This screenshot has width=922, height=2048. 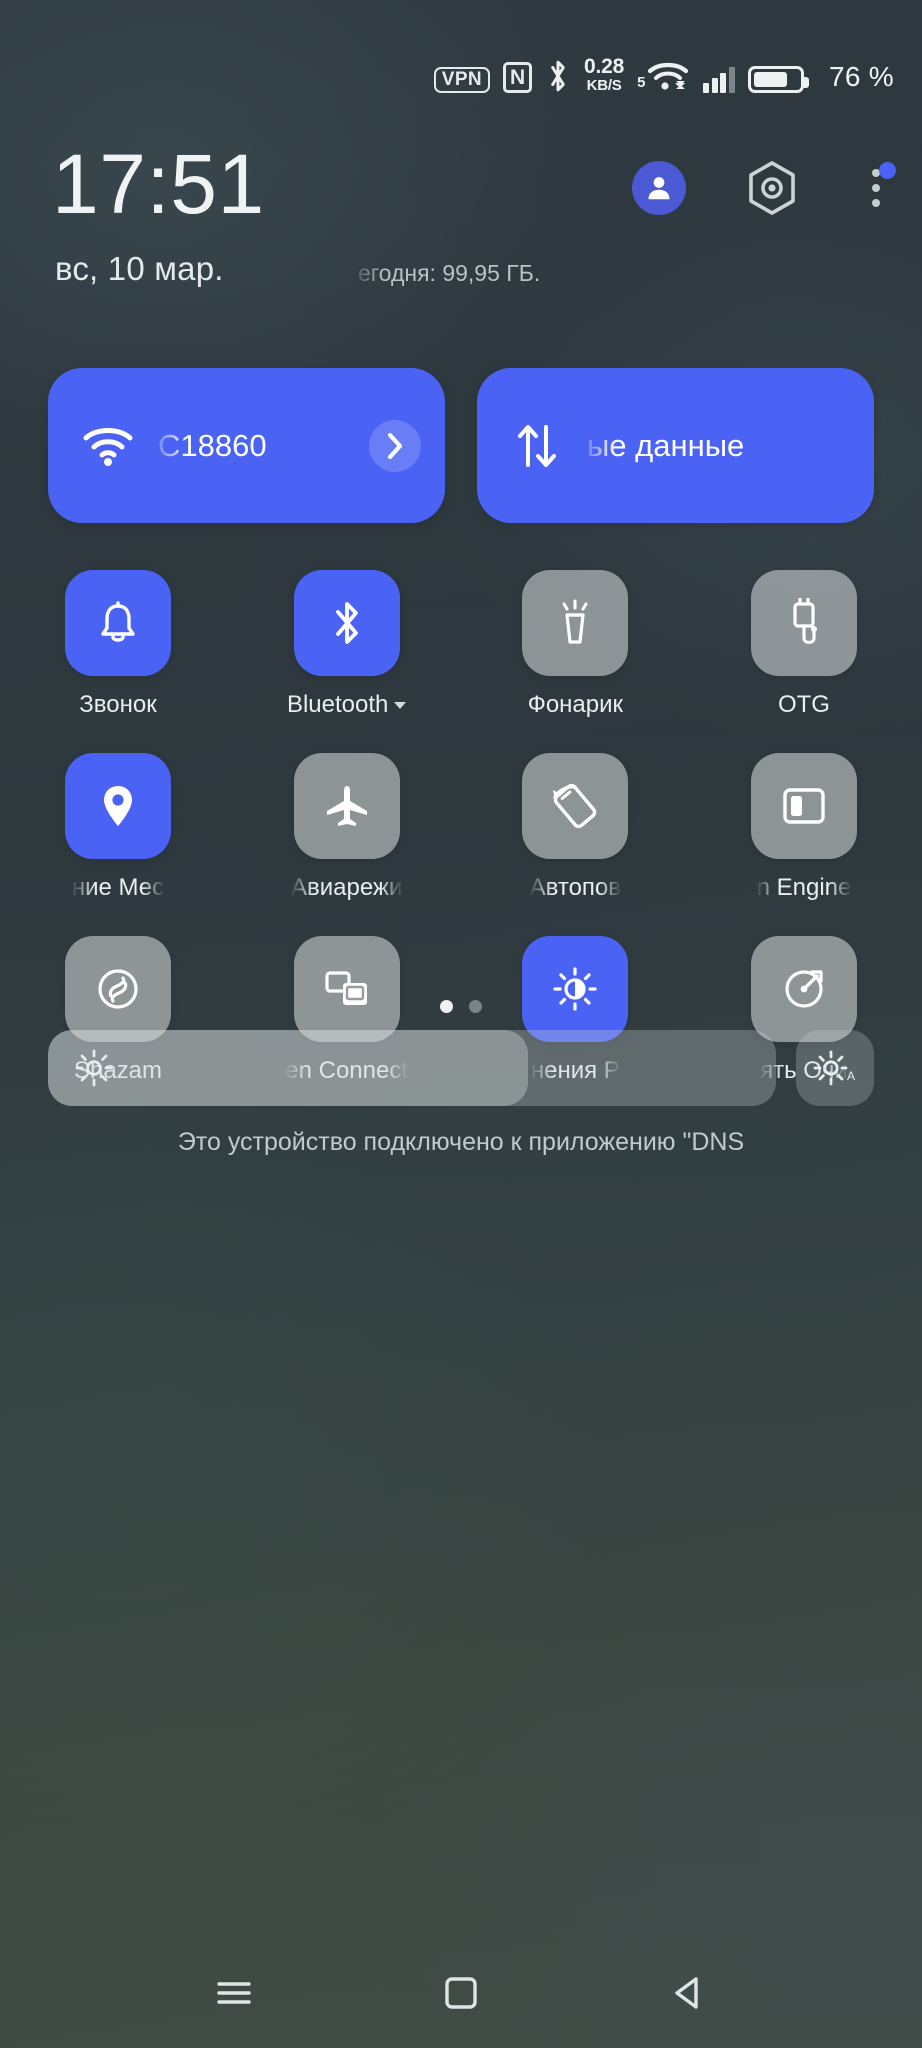 I want to click on vpn-badge: VPN, so click(x=462, y=80).